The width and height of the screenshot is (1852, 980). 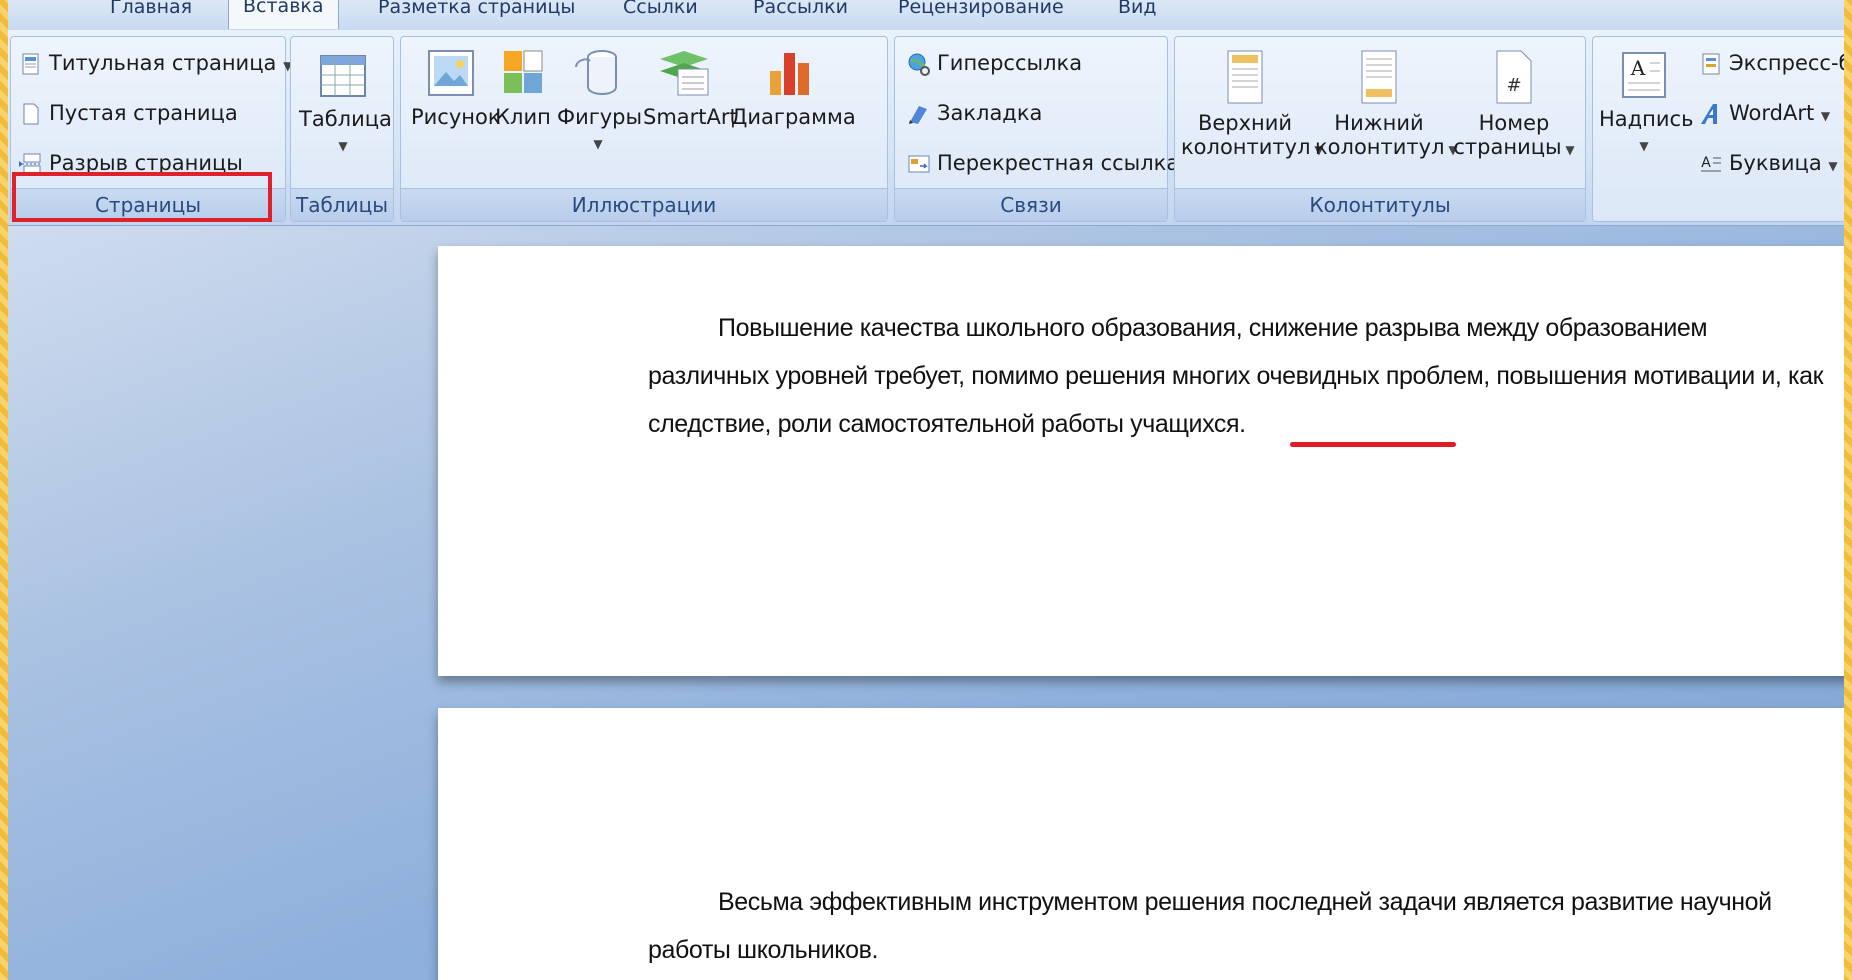 What do you see at coordinates (151, 14) in the screenshot?
I see `tab-home: Главная` at bounding box center [151, 14].